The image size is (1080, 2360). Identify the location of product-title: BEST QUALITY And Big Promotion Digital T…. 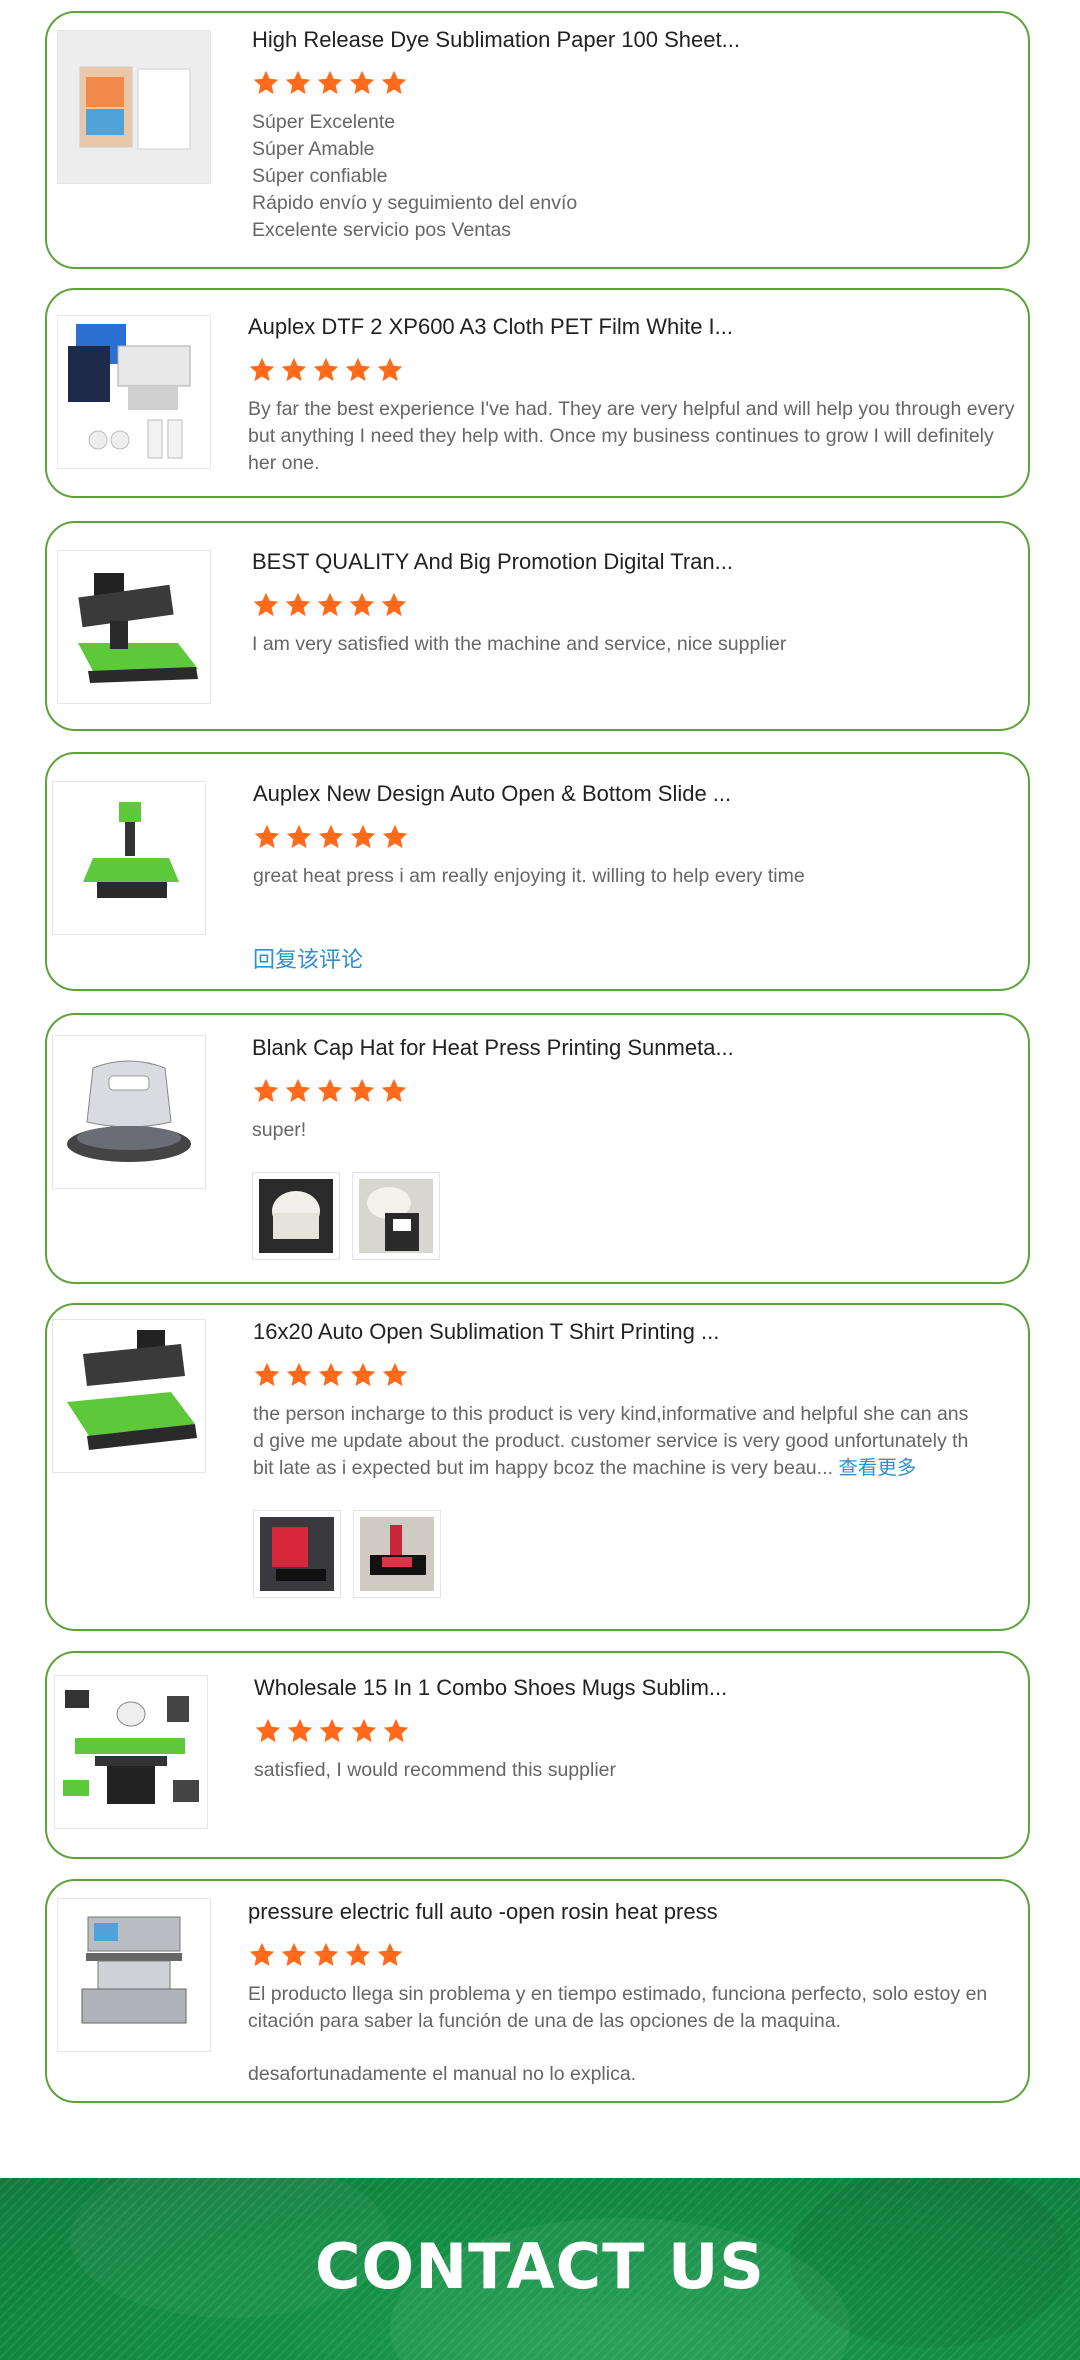
(640, 562).